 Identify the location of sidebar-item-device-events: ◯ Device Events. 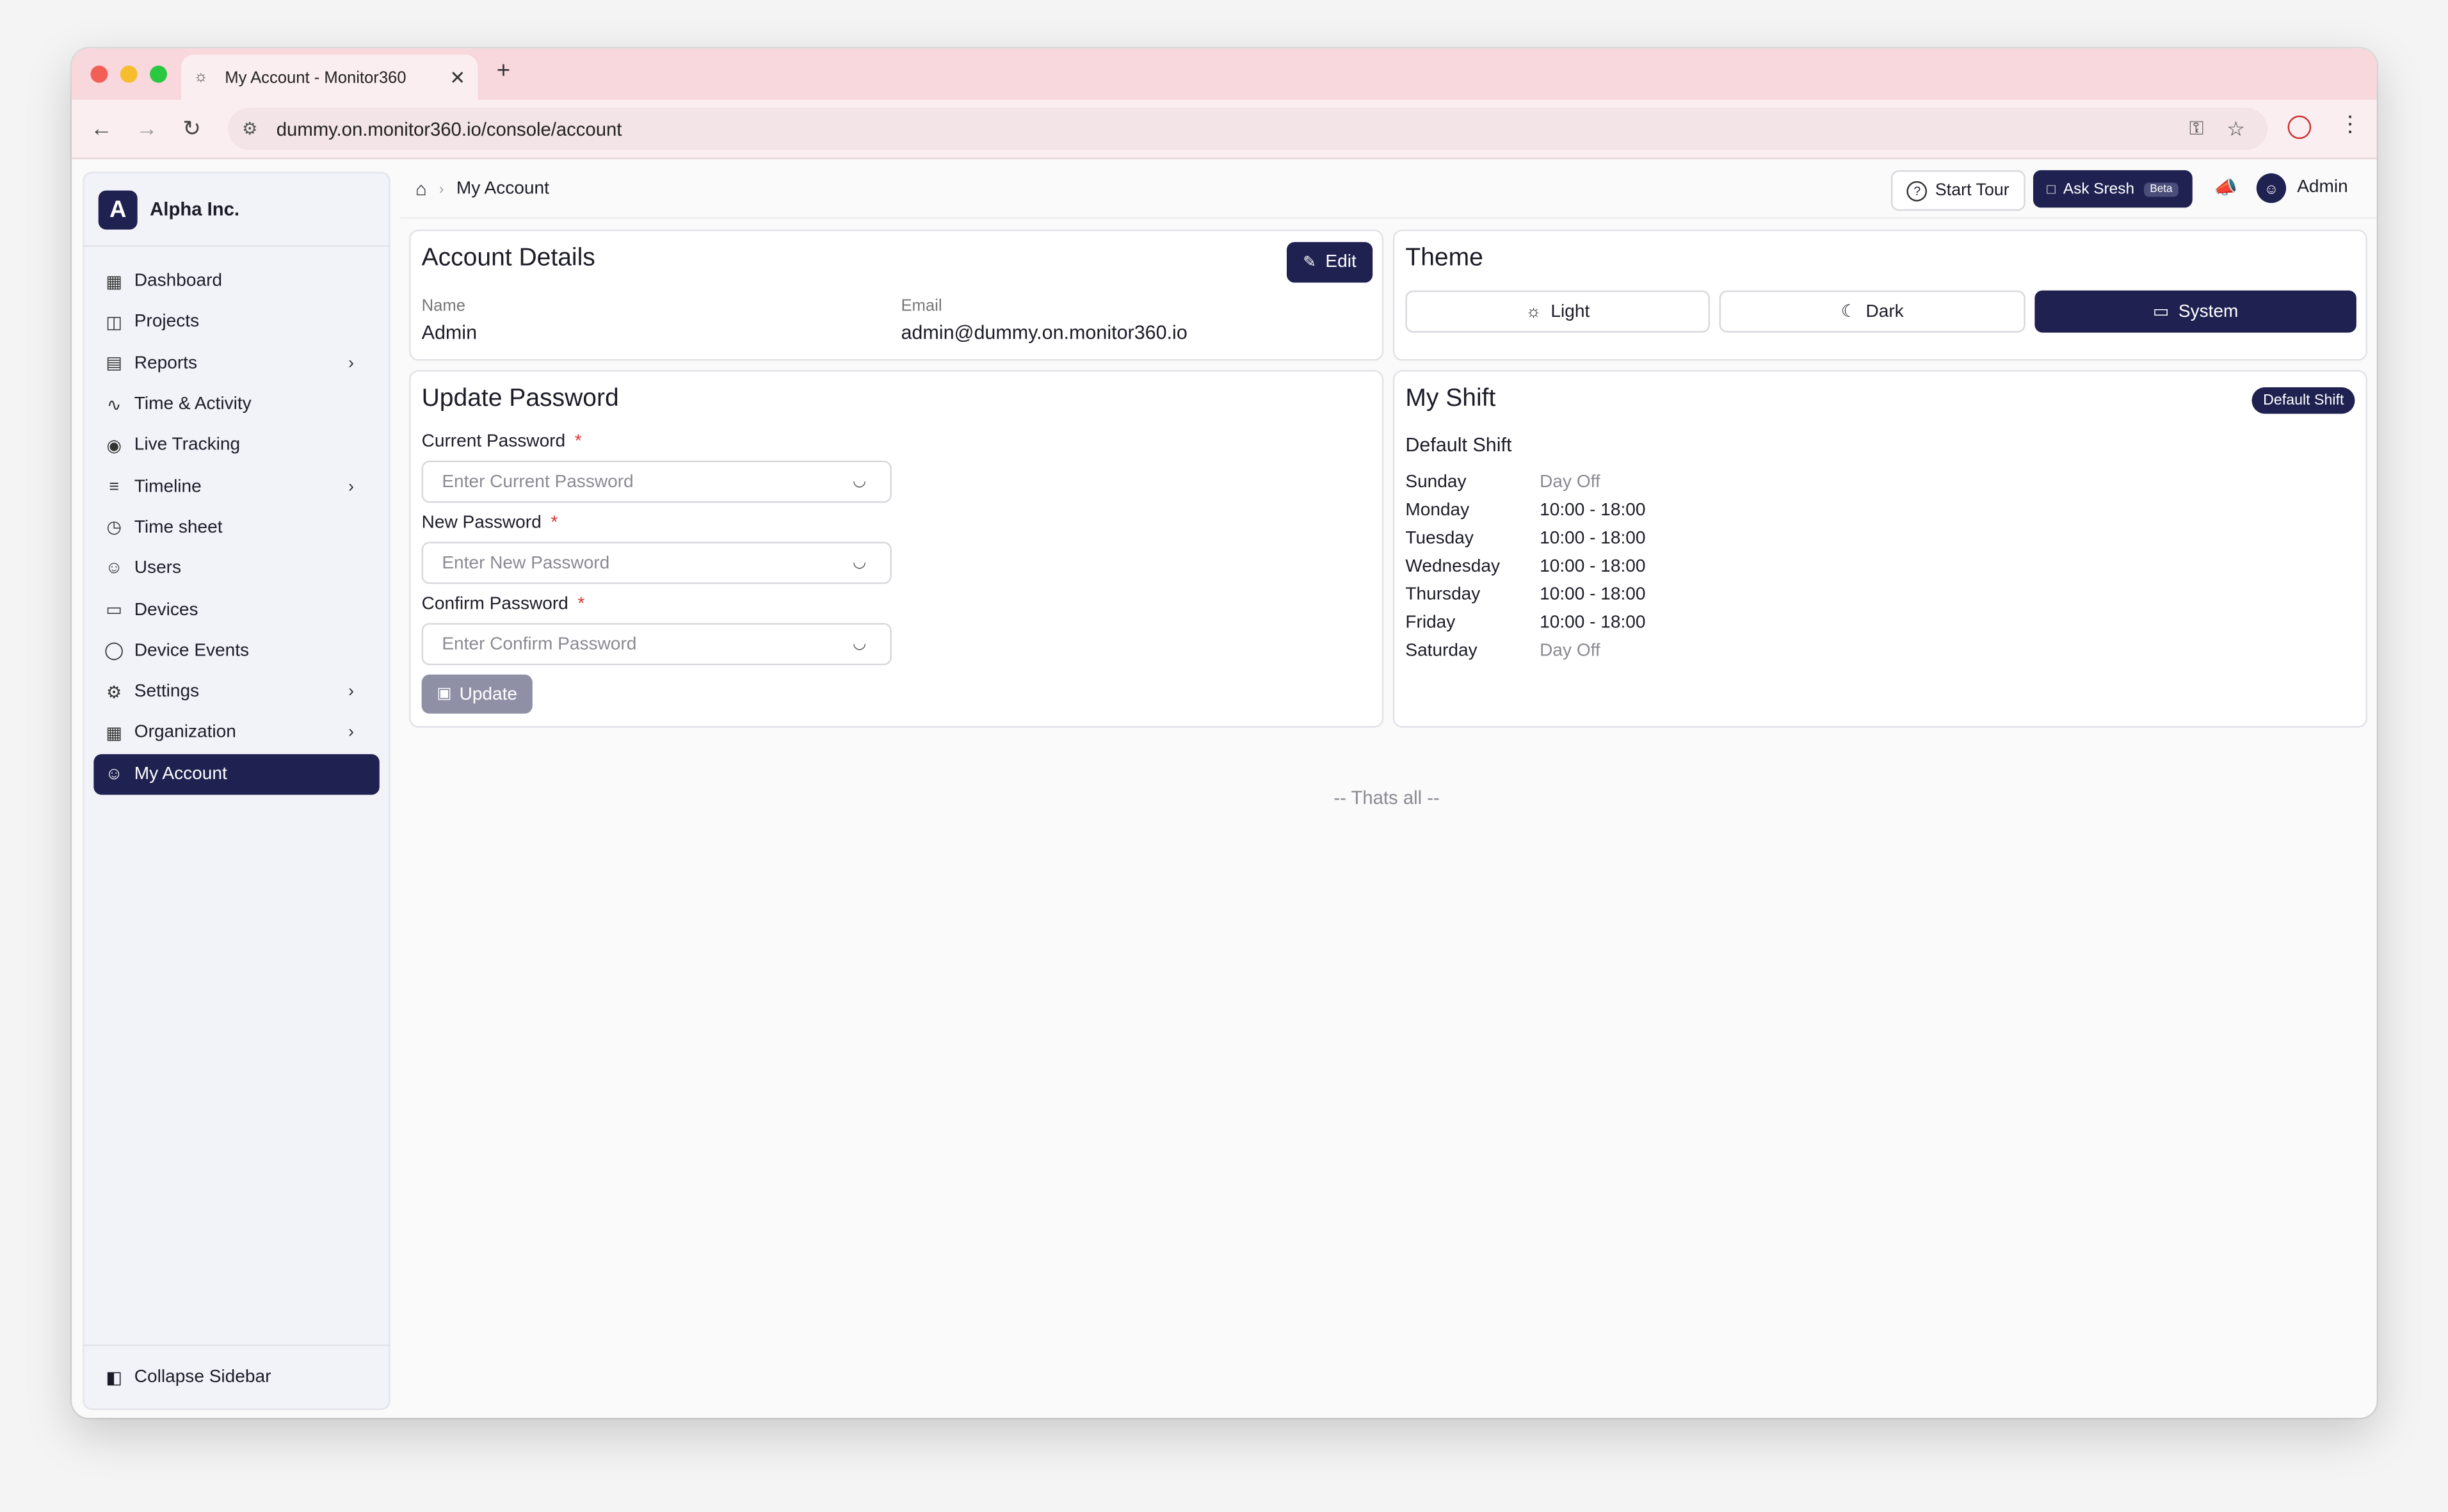
(236, 651).